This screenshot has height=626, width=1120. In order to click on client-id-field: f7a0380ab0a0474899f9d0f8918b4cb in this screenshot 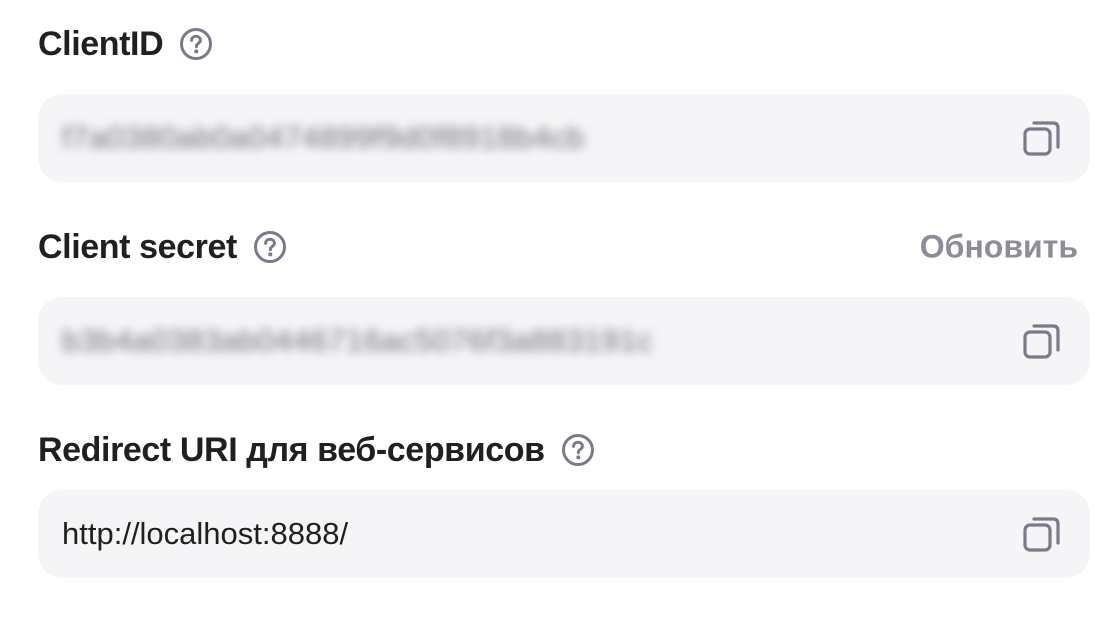, I will do `click(564, 138)`.